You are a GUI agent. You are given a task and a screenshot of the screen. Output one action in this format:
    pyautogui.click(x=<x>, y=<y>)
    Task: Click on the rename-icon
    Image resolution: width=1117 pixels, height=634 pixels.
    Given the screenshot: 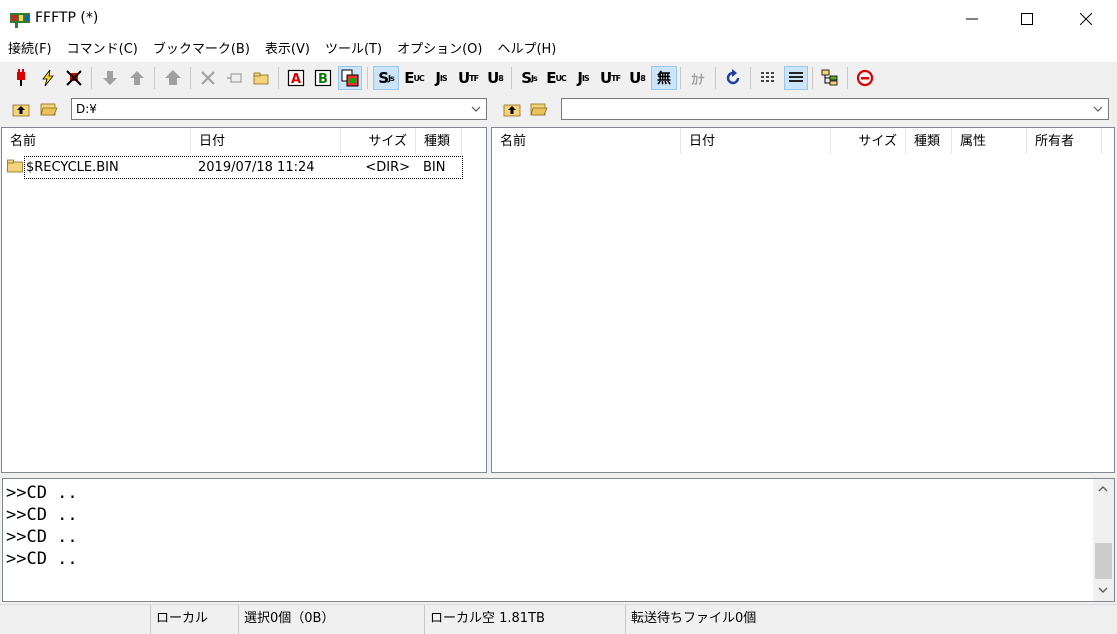 What is the action you would take?
    pyautogui.click(x=234, y=78)
    